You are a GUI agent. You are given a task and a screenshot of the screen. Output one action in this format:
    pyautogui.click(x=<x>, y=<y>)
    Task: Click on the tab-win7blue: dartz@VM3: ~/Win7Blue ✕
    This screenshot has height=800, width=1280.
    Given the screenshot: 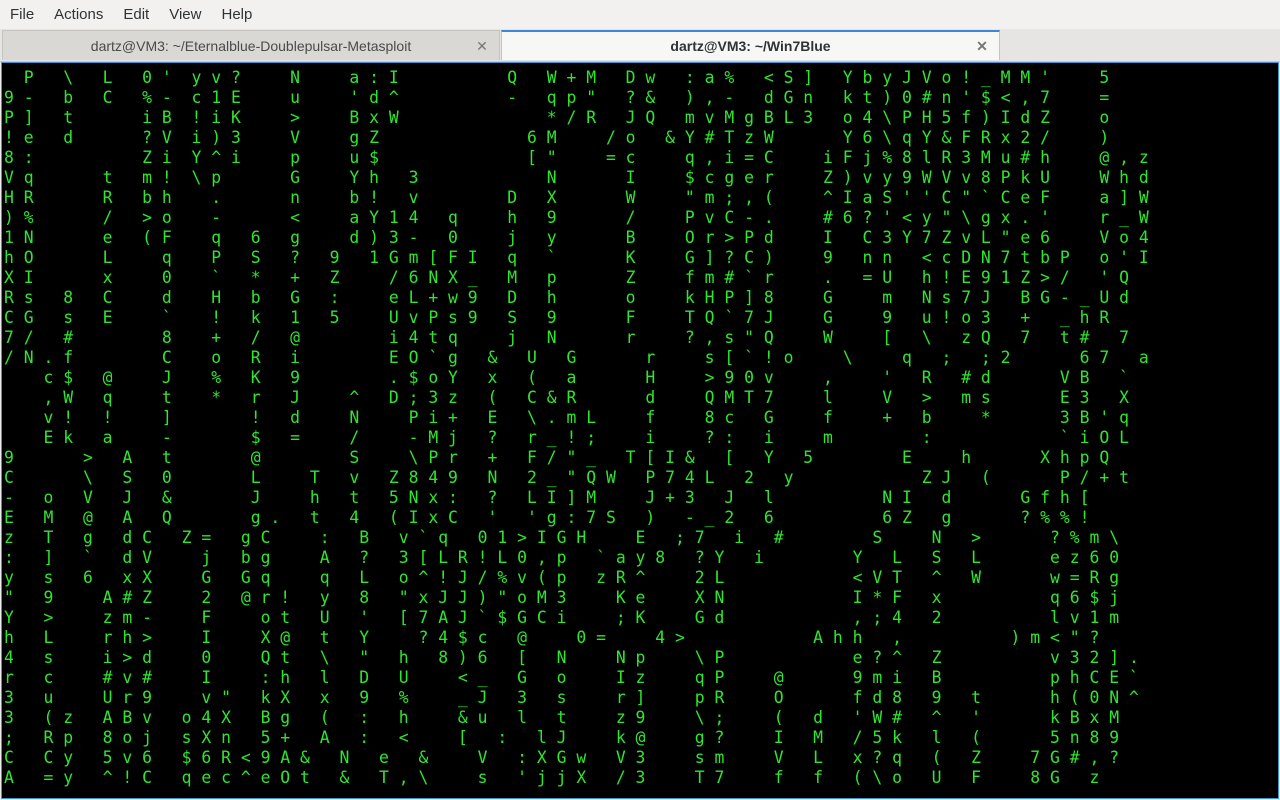 What is the action you would take?
    pyautogui.click(x=750, y=45)
    